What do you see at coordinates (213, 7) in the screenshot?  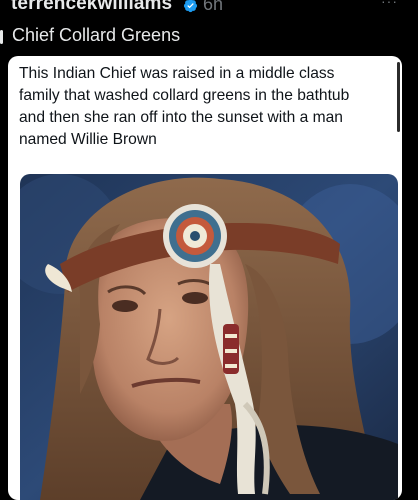 I see `post-time: 6h` at bounding box center [213, 7].